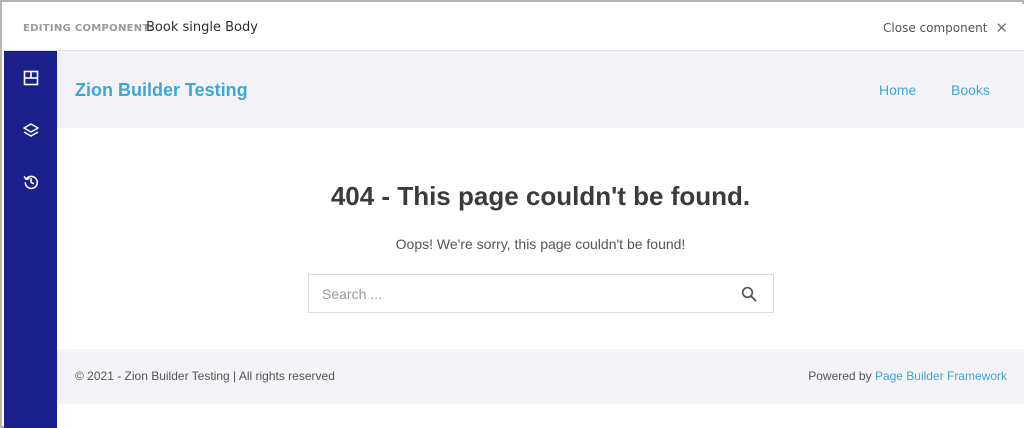  What do you see at coordinates (519, 293) in the screenshot?
I see `search-input` at bounding box center [519, 293].